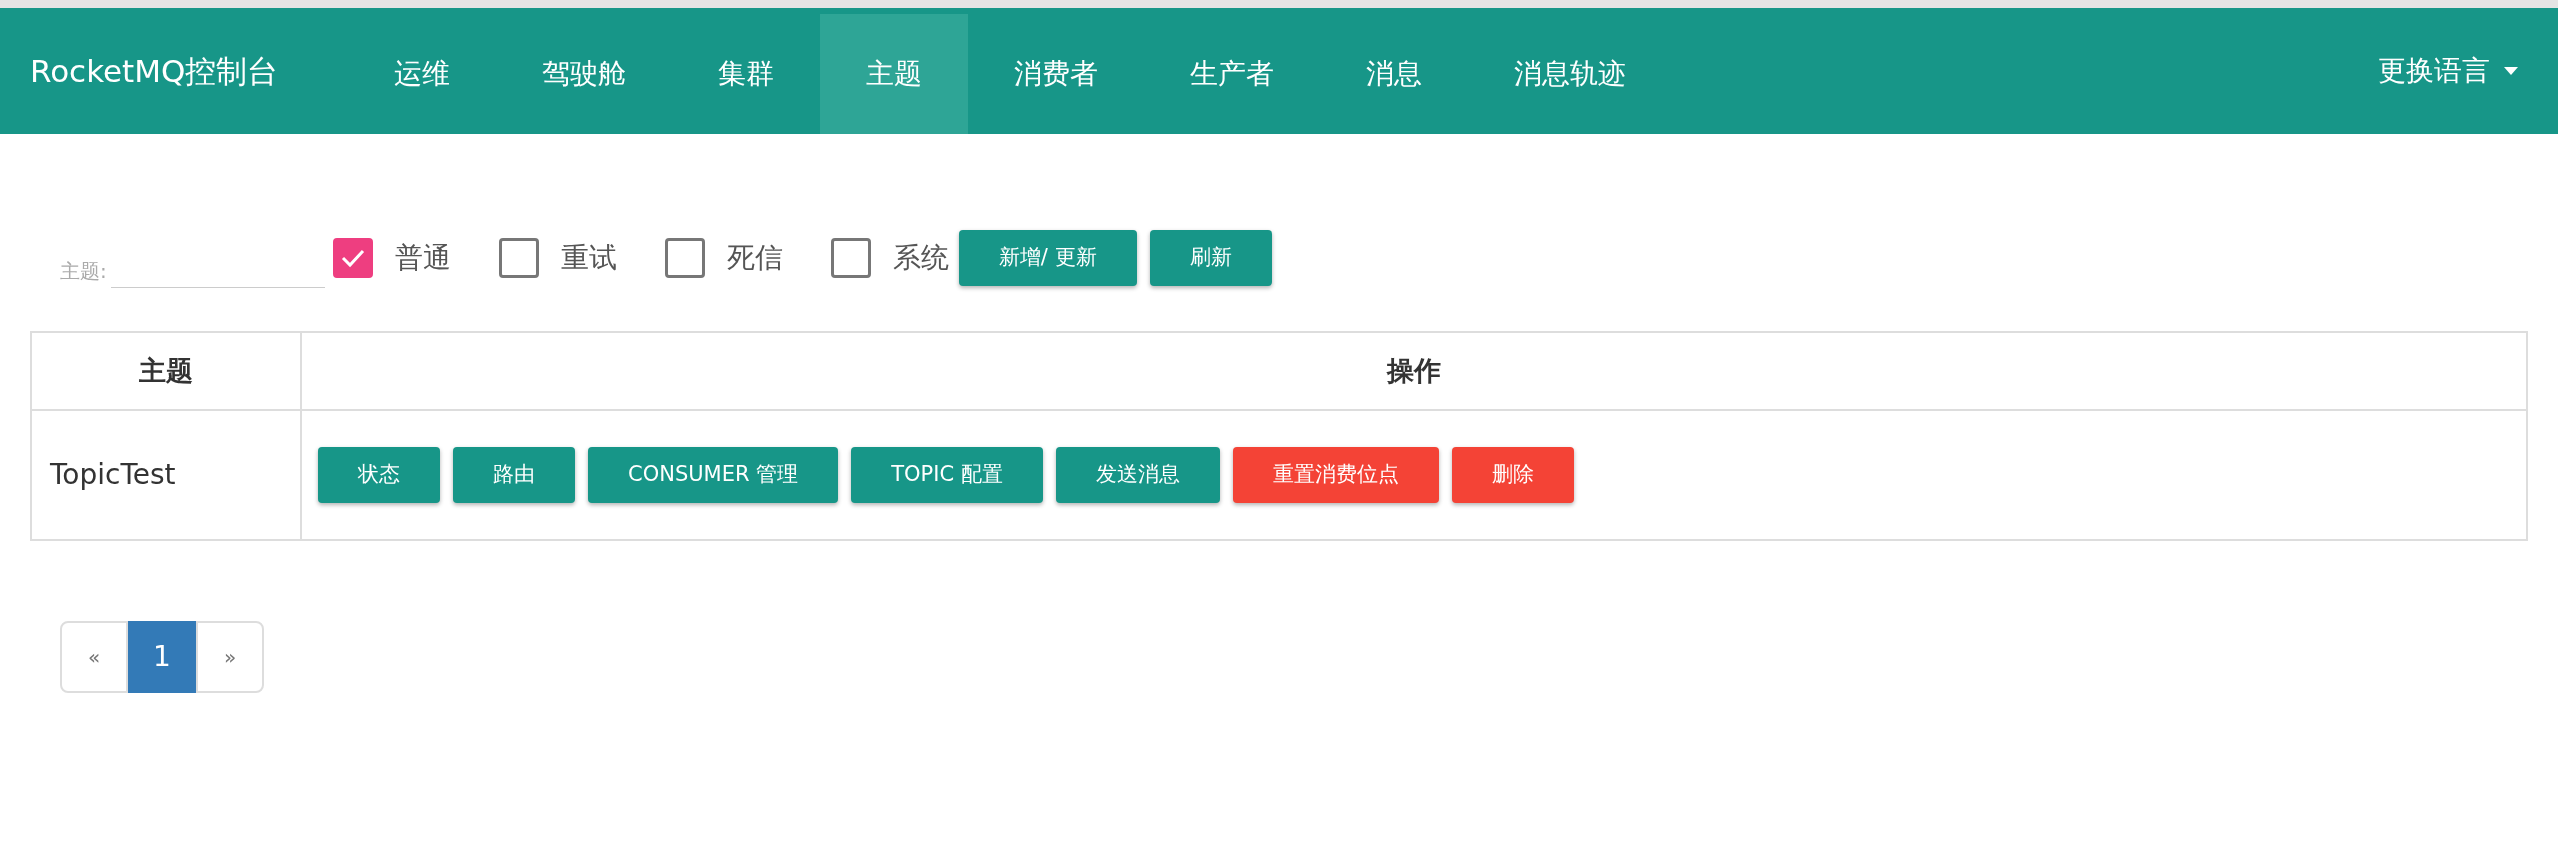 Image resolution: width=2558 pixels, height=856 pixels. Describe the element at coordinates (422, 74) in the screenshot. I see `nav-tab: 运维` at that location.